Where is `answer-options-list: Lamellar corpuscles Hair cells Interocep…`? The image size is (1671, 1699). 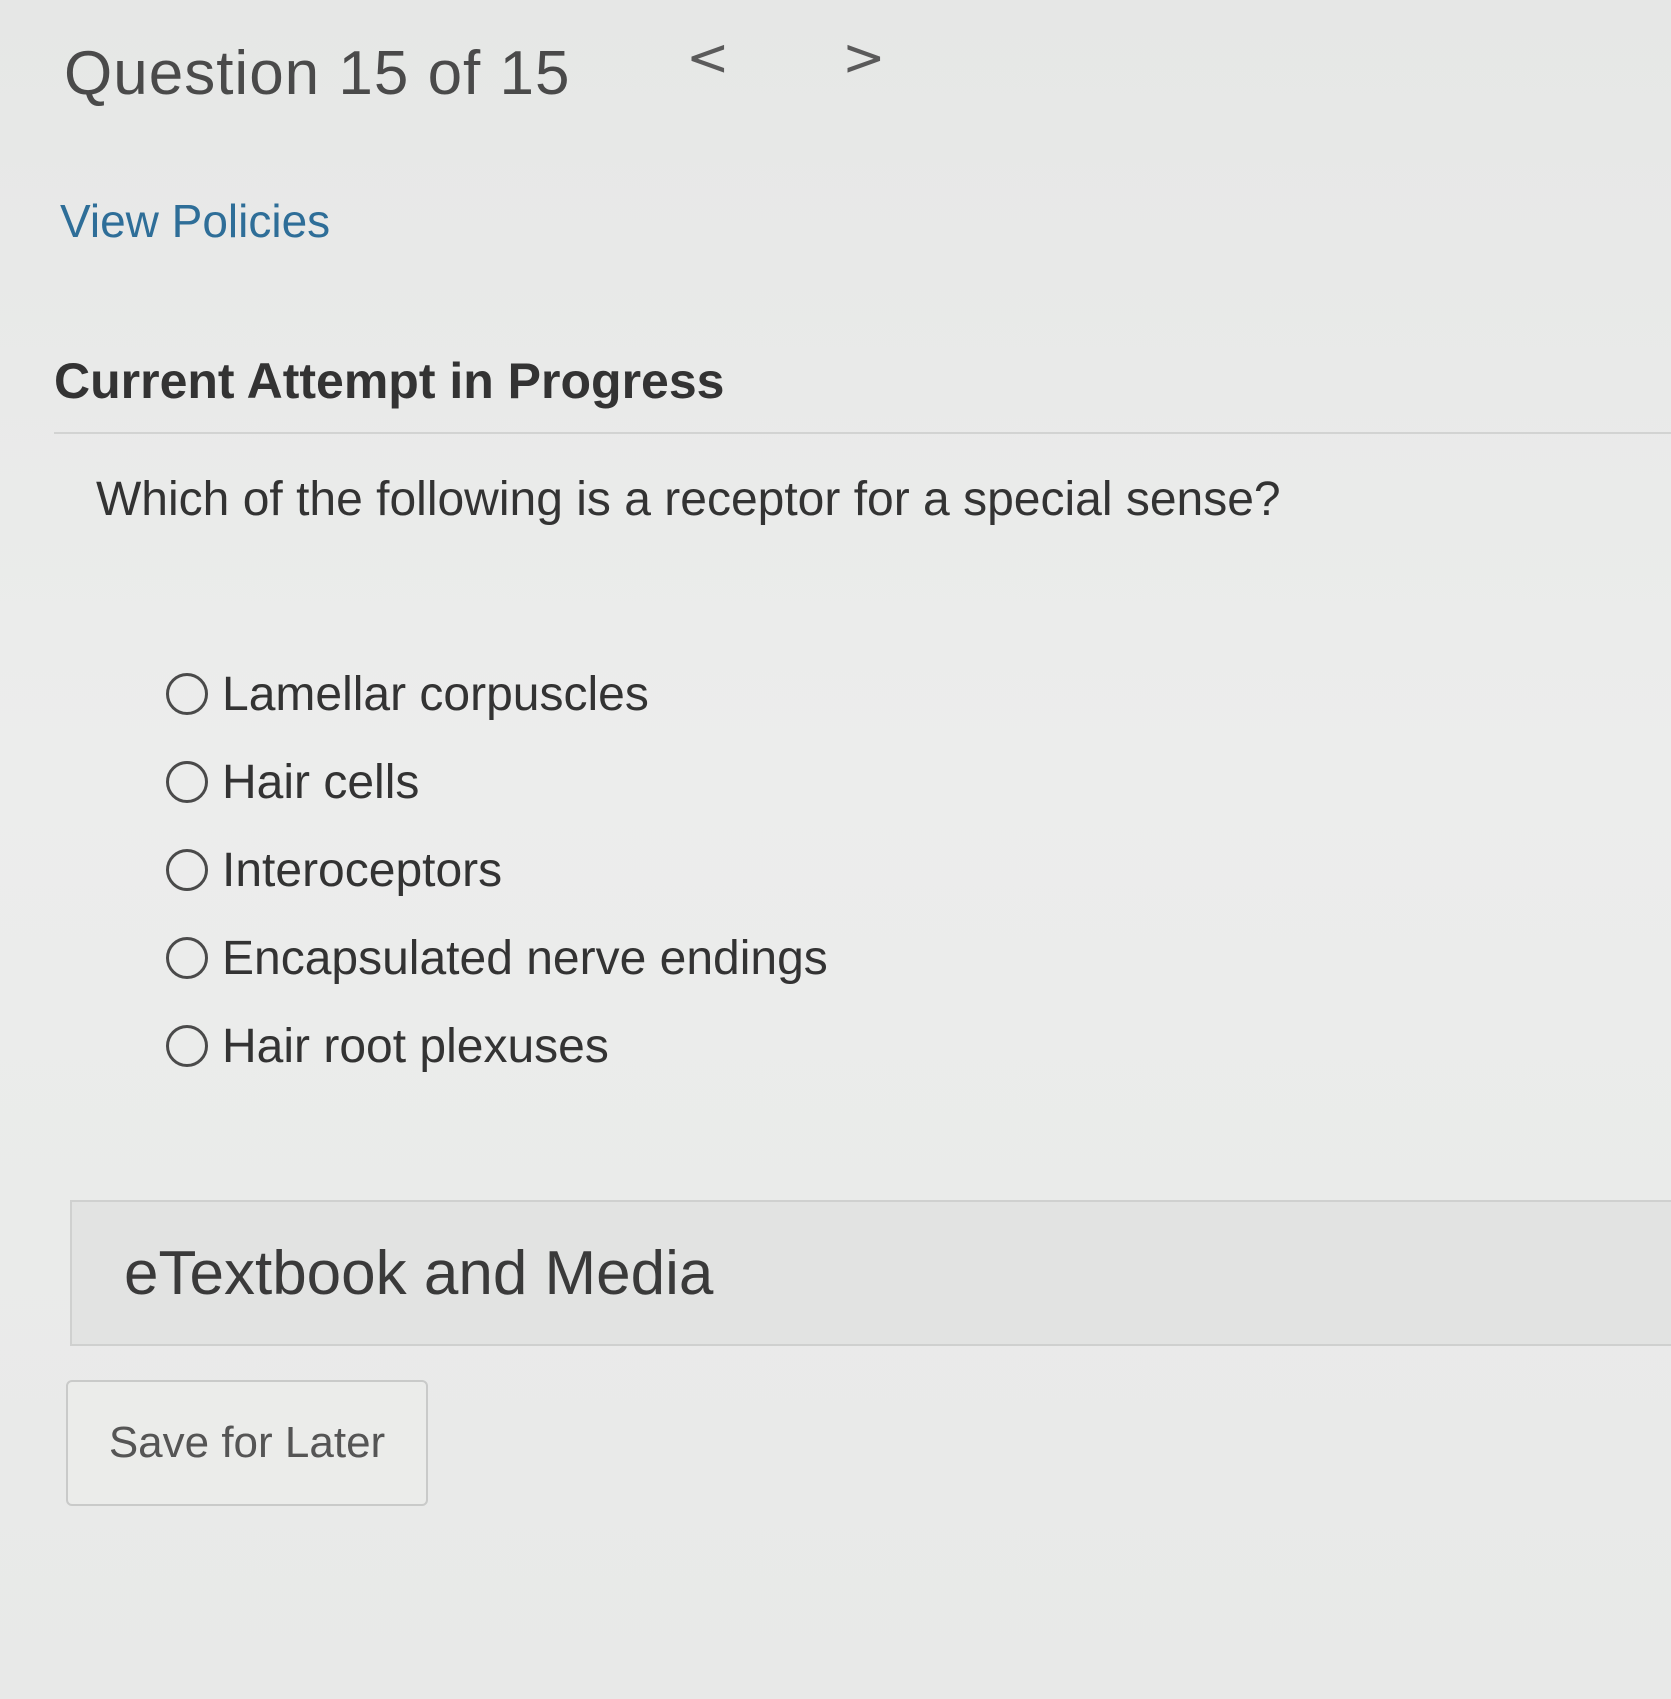 answer-options-list: Lamellar corpuscles Hair cells Interocep… is located at coordinates (497, 870).